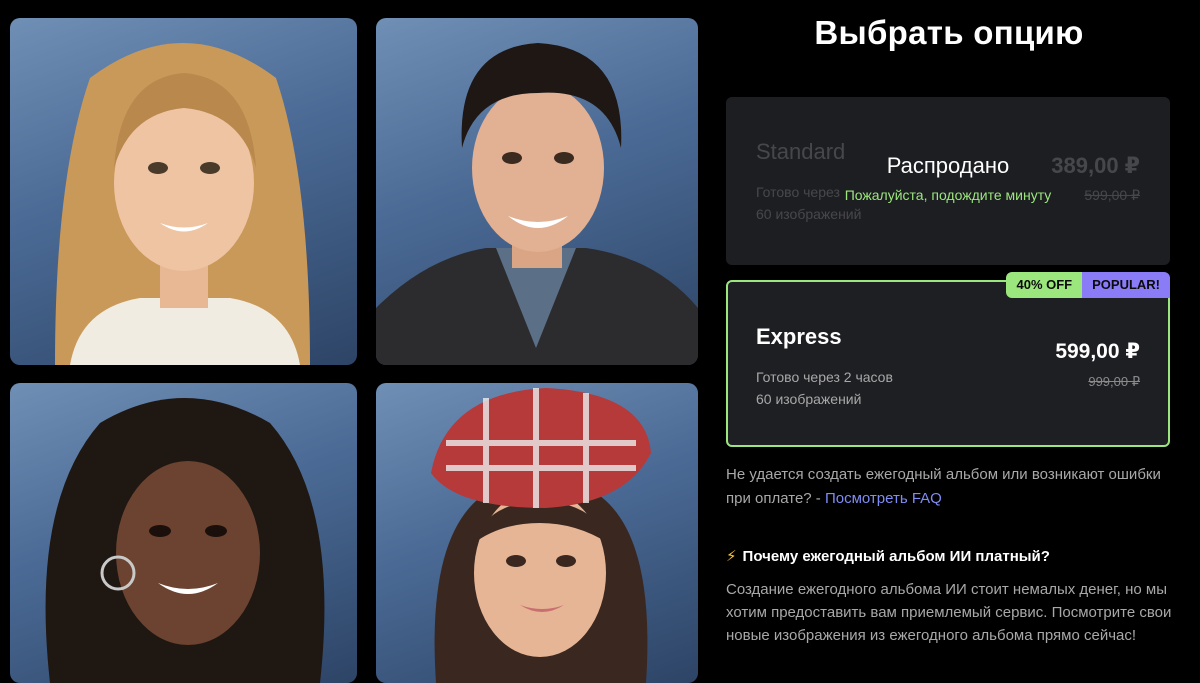  Describe the element at coordinates (1044, 285) in the screenshot. I see `discount-badge: 40% OFF` at that location.